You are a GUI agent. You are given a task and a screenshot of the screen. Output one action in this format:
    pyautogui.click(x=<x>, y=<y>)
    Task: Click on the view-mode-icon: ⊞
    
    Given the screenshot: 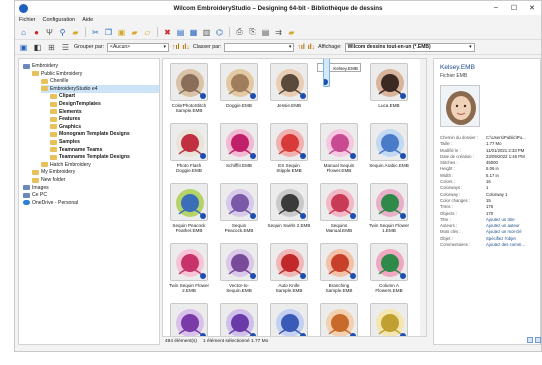 What is the action you would take?
    pyautogui.click(x=51, y=47)
    